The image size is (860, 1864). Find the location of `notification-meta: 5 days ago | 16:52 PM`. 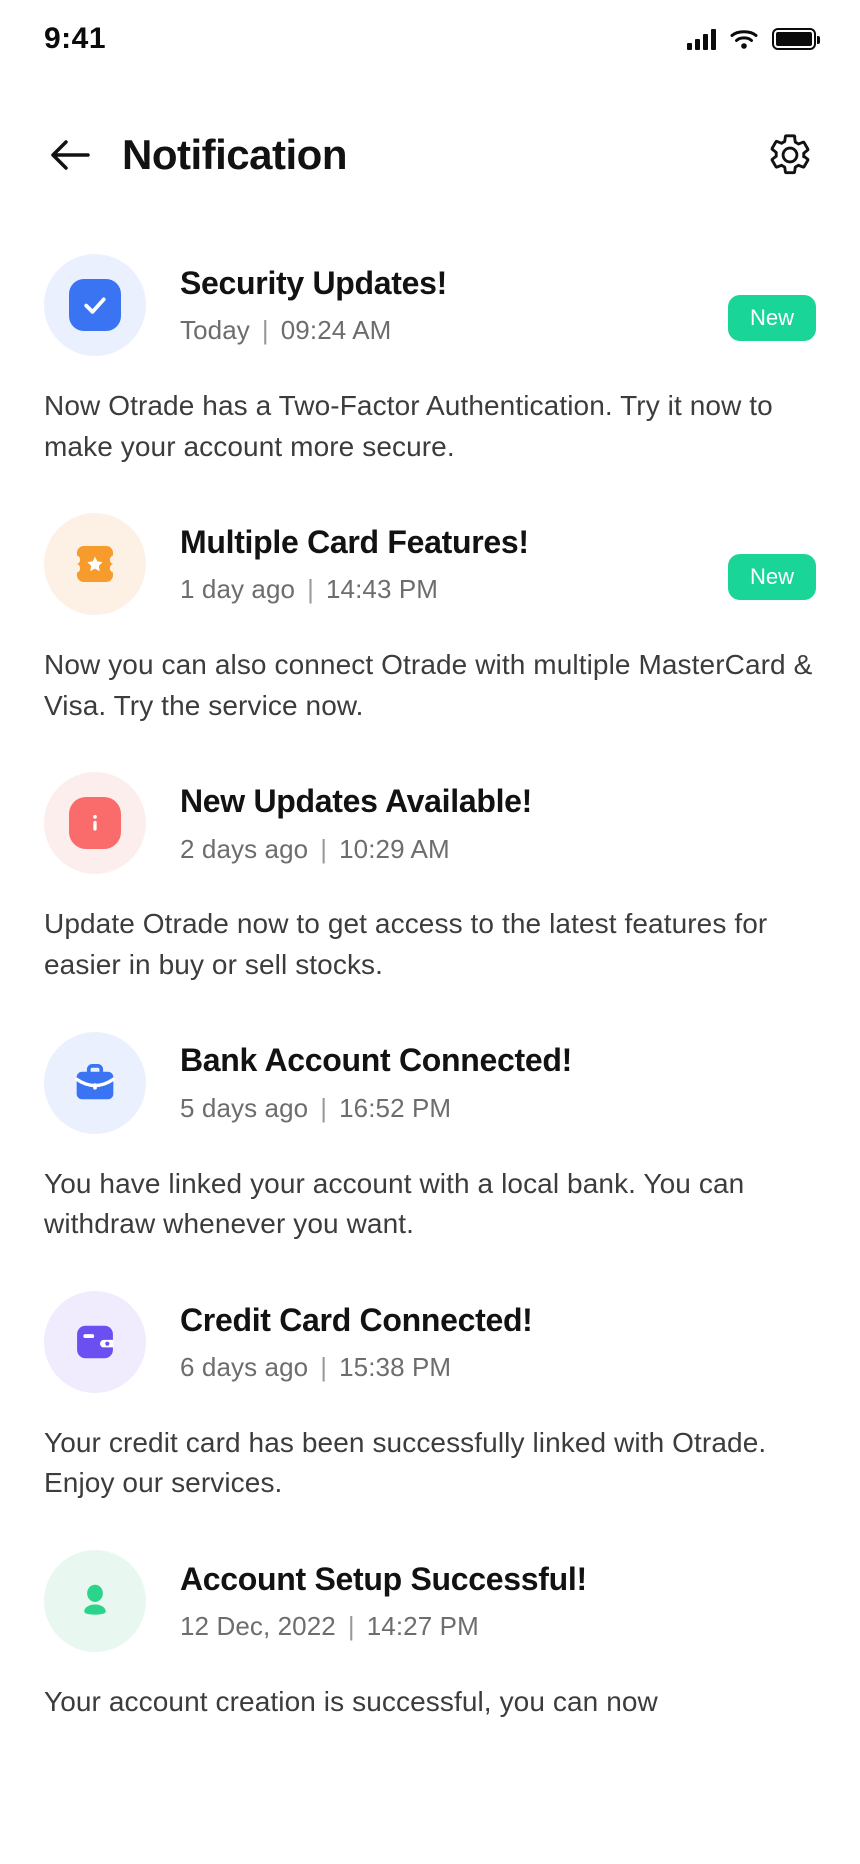

notification-meta: 5 days ago | 16:52 PM is located at coordinates (498, 1108).